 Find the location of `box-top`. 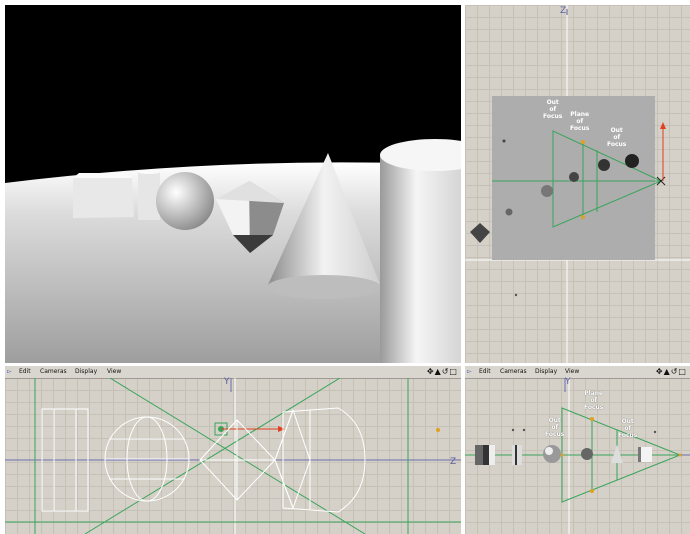

box-top is located at coordinates (480, 233).